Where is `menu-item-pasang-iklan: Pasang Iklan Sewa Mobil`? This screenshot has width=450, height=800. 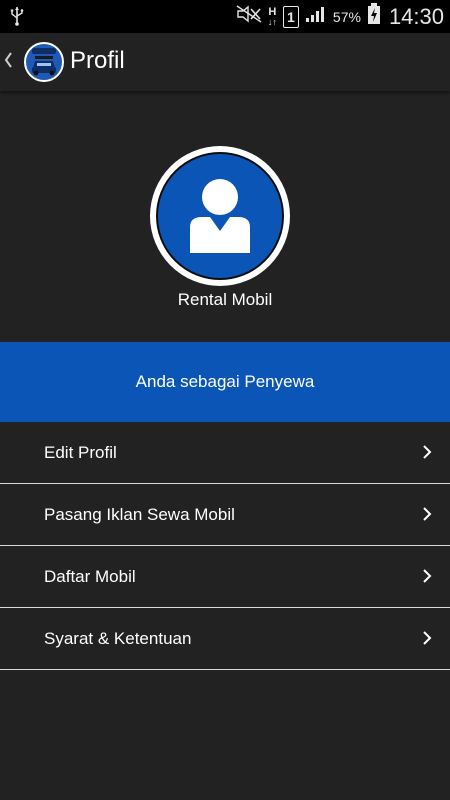
menu-item-pasang-iklan: Pasang Iklan Sewa Mobil is located at coordinates (225, 515).